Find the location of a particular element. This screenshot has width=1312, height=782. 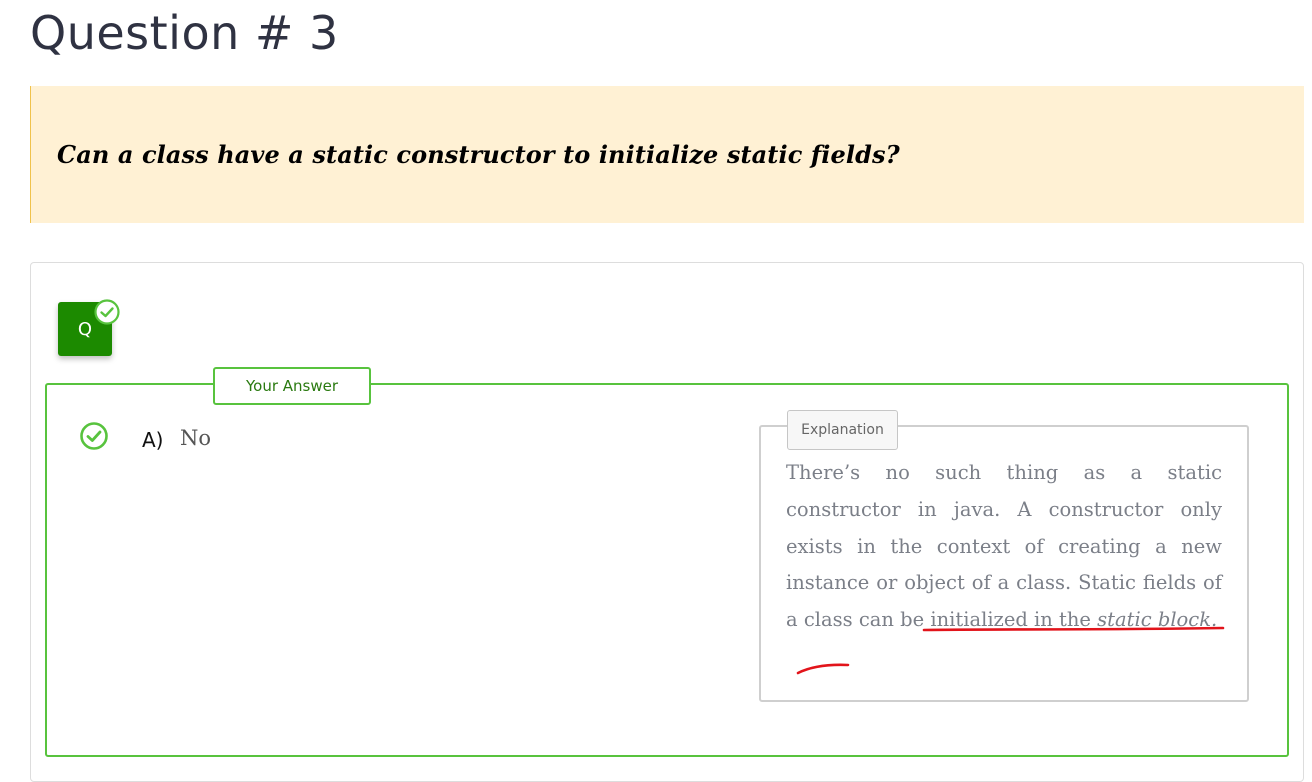

answer-option-text: No is located at coordinates (196, 438).